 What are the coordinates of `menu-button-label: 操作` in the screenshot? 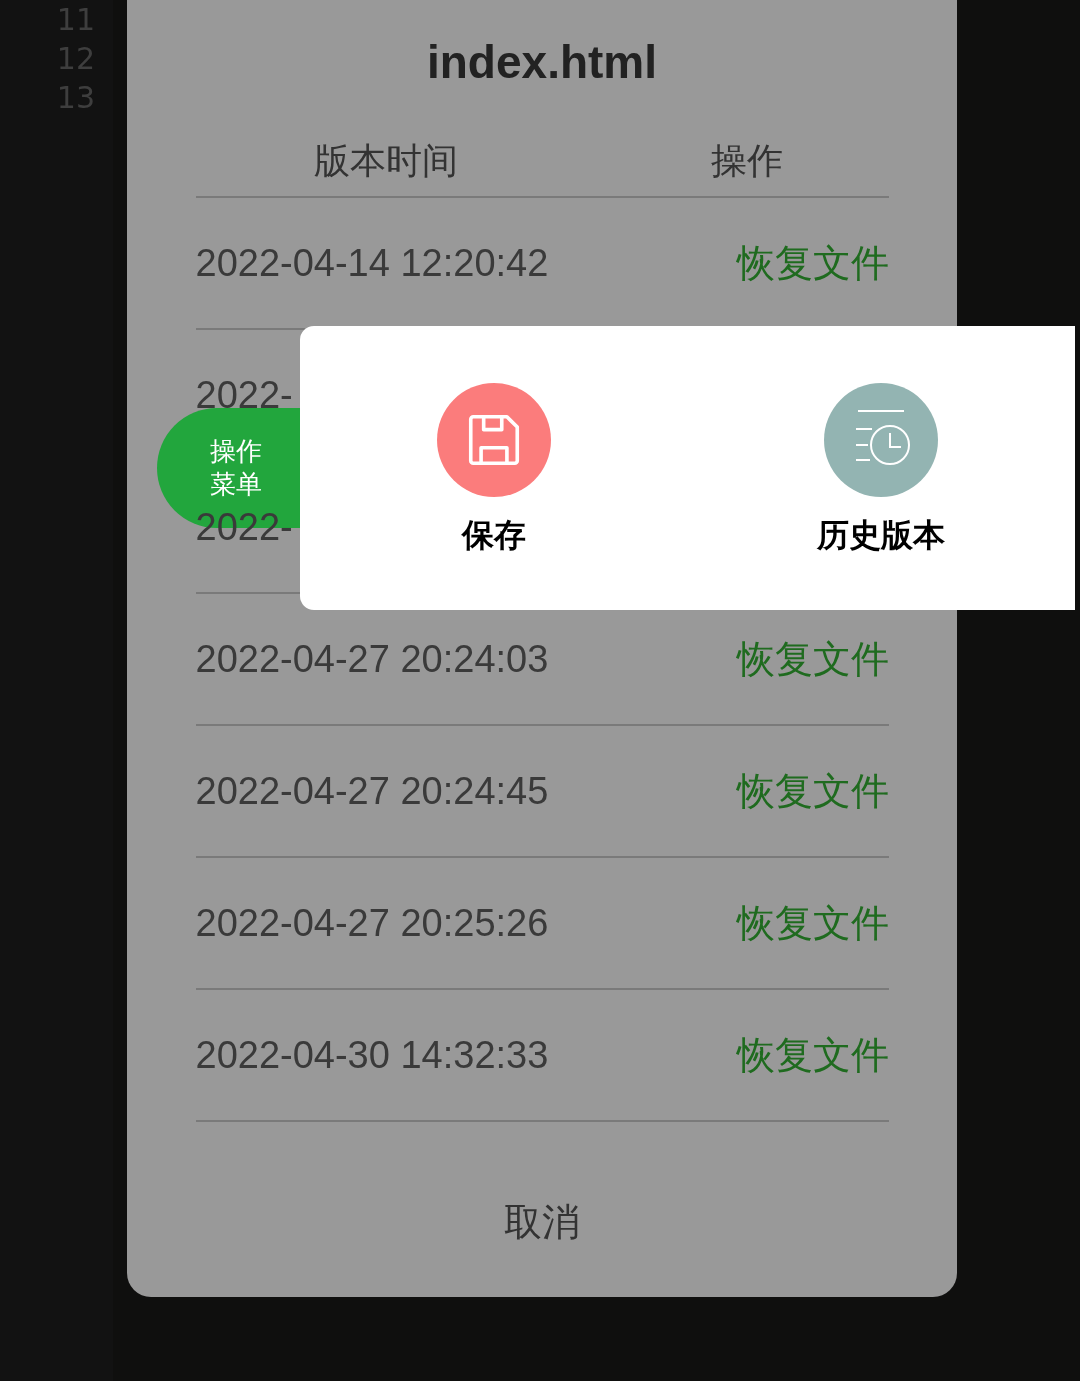 It's located at (236, 451).